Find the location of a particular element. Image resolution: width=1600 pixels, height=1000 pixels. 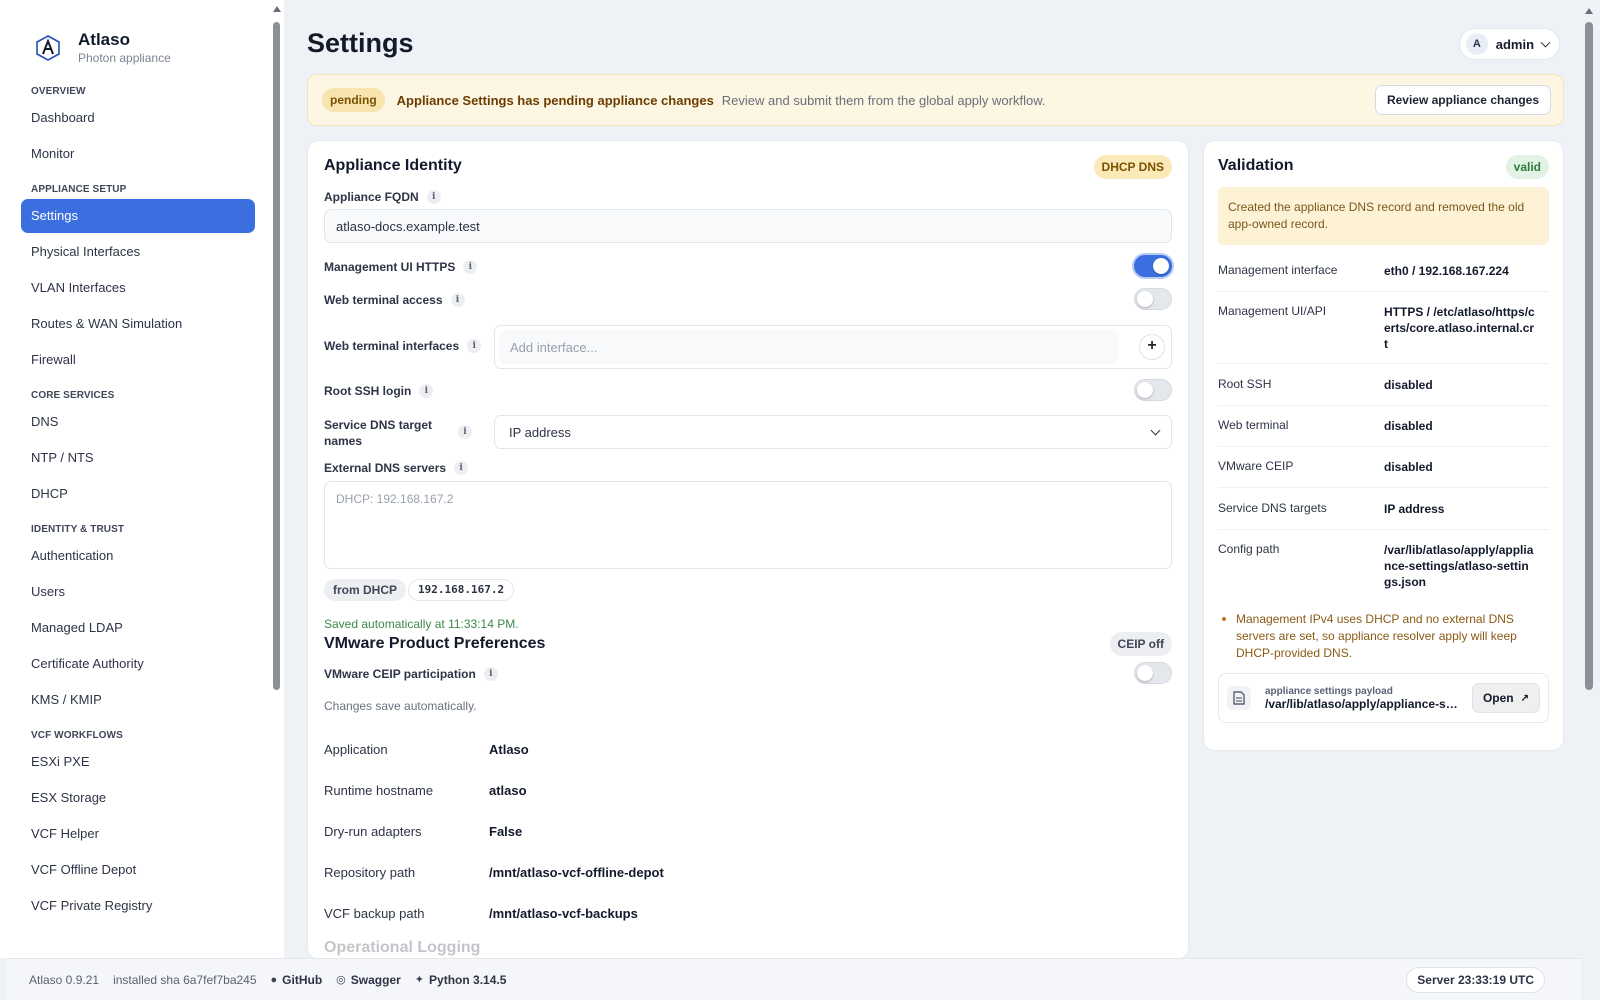

sidebar-item-vlan-interfaces: VLAN Interfaces is located at coordinates (138, 288).